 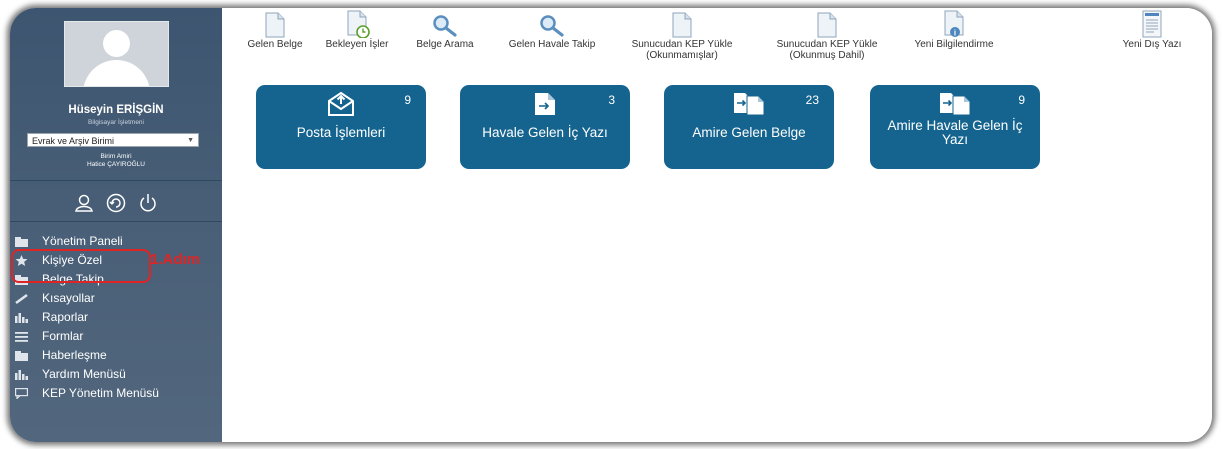 I want to click on document-lines-icon, so click(x=1152, y=24).